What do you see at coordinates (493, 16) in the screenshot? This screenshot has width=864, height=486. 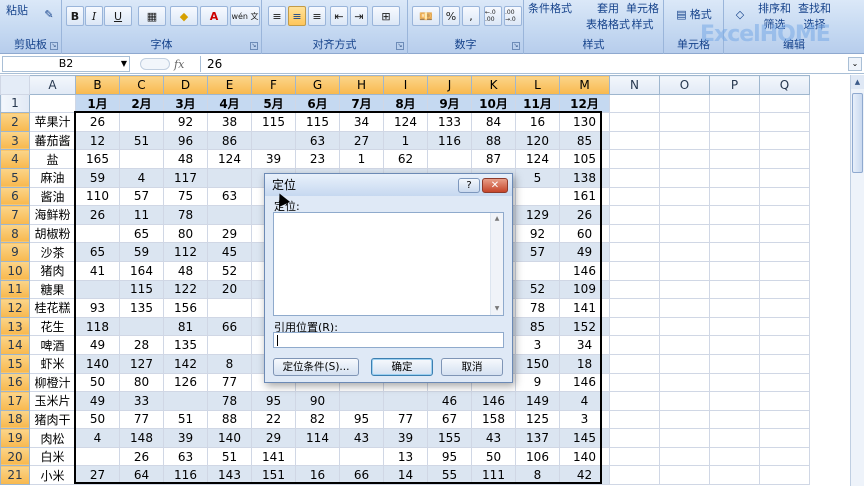 I see `increase-decimal-button: ←.0 .00` at bounding box center [493, 16].